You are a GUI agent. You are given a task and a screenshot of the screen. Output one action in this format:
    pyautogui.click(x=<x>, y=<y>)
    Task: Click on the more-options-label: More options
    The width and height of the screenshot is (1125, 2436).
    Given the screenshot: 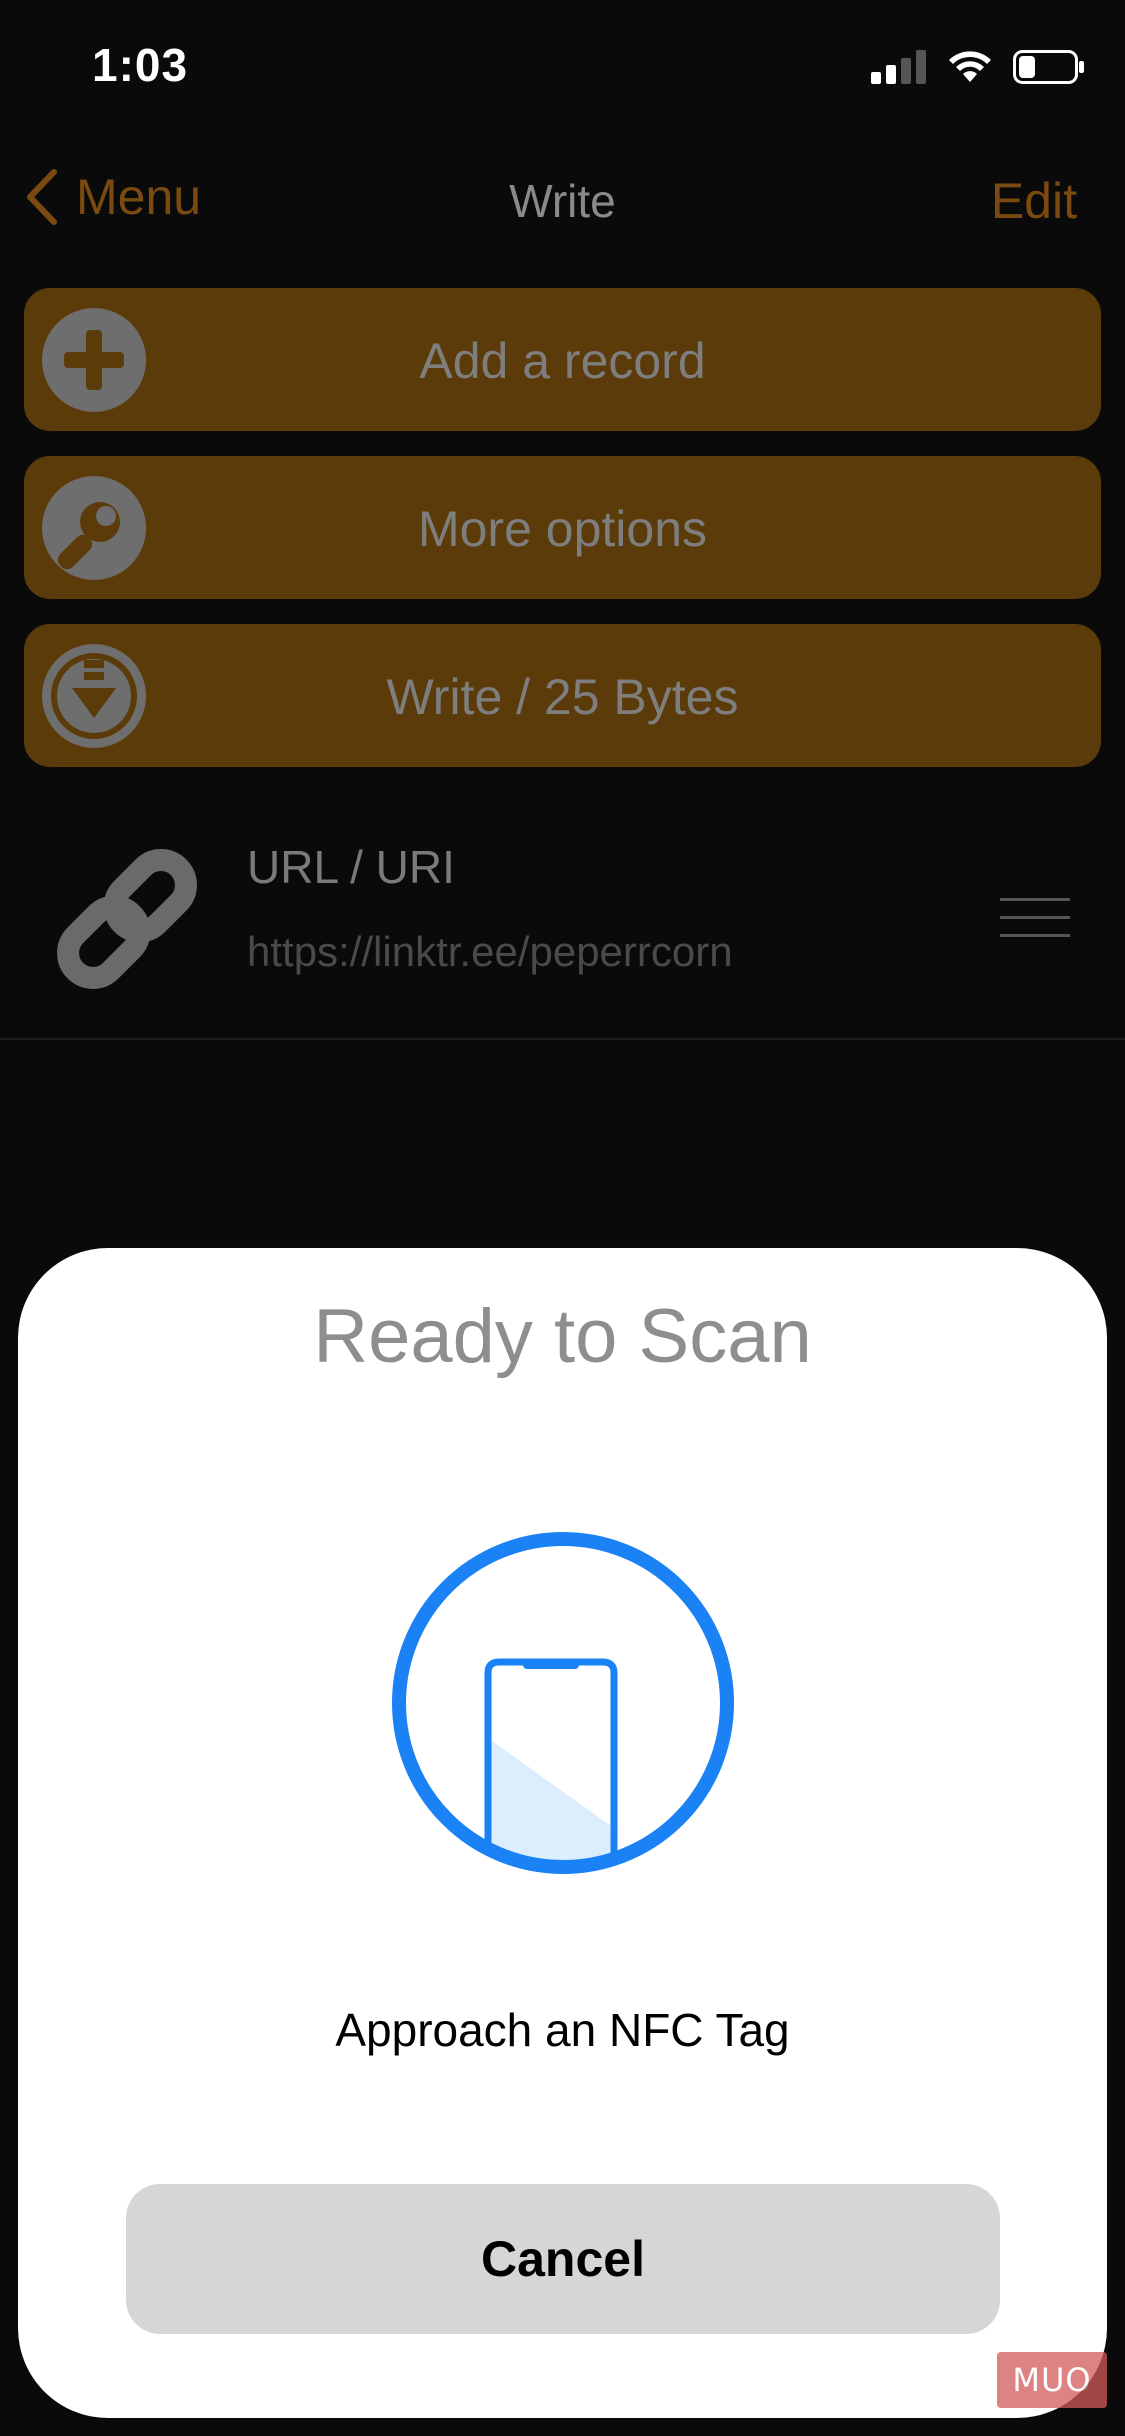 What is the action you would take?
    pyautogui.click(x=562, y=529)
    